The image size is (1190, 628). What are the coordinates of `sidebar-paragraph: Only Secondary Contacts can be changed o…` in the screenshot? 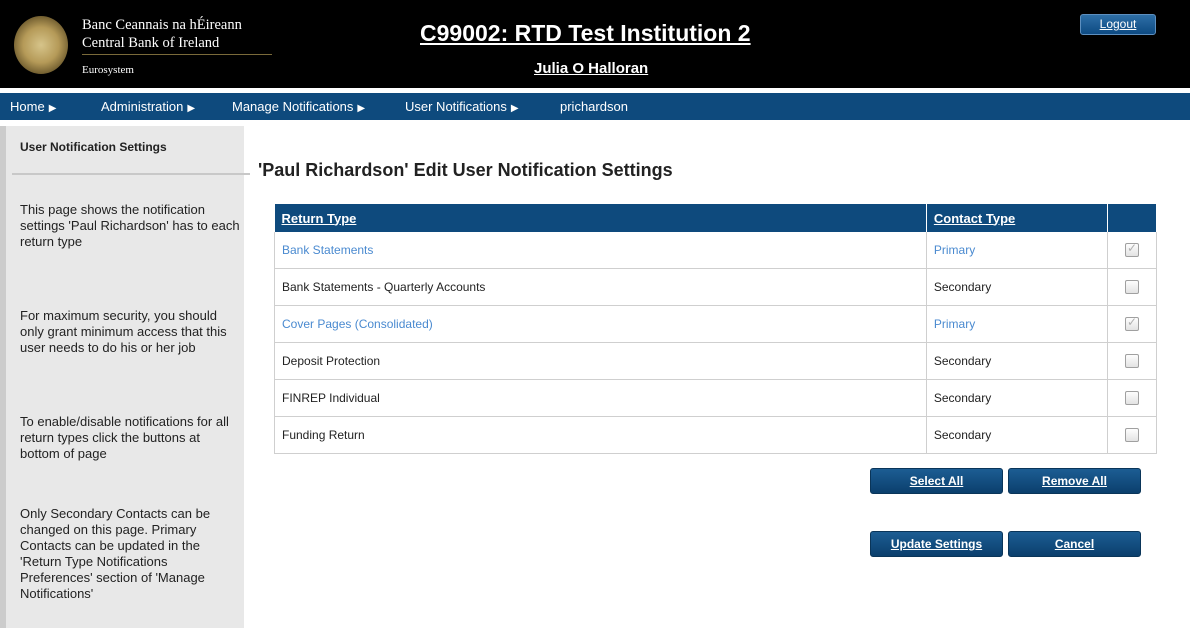 It's located at (115, 553).